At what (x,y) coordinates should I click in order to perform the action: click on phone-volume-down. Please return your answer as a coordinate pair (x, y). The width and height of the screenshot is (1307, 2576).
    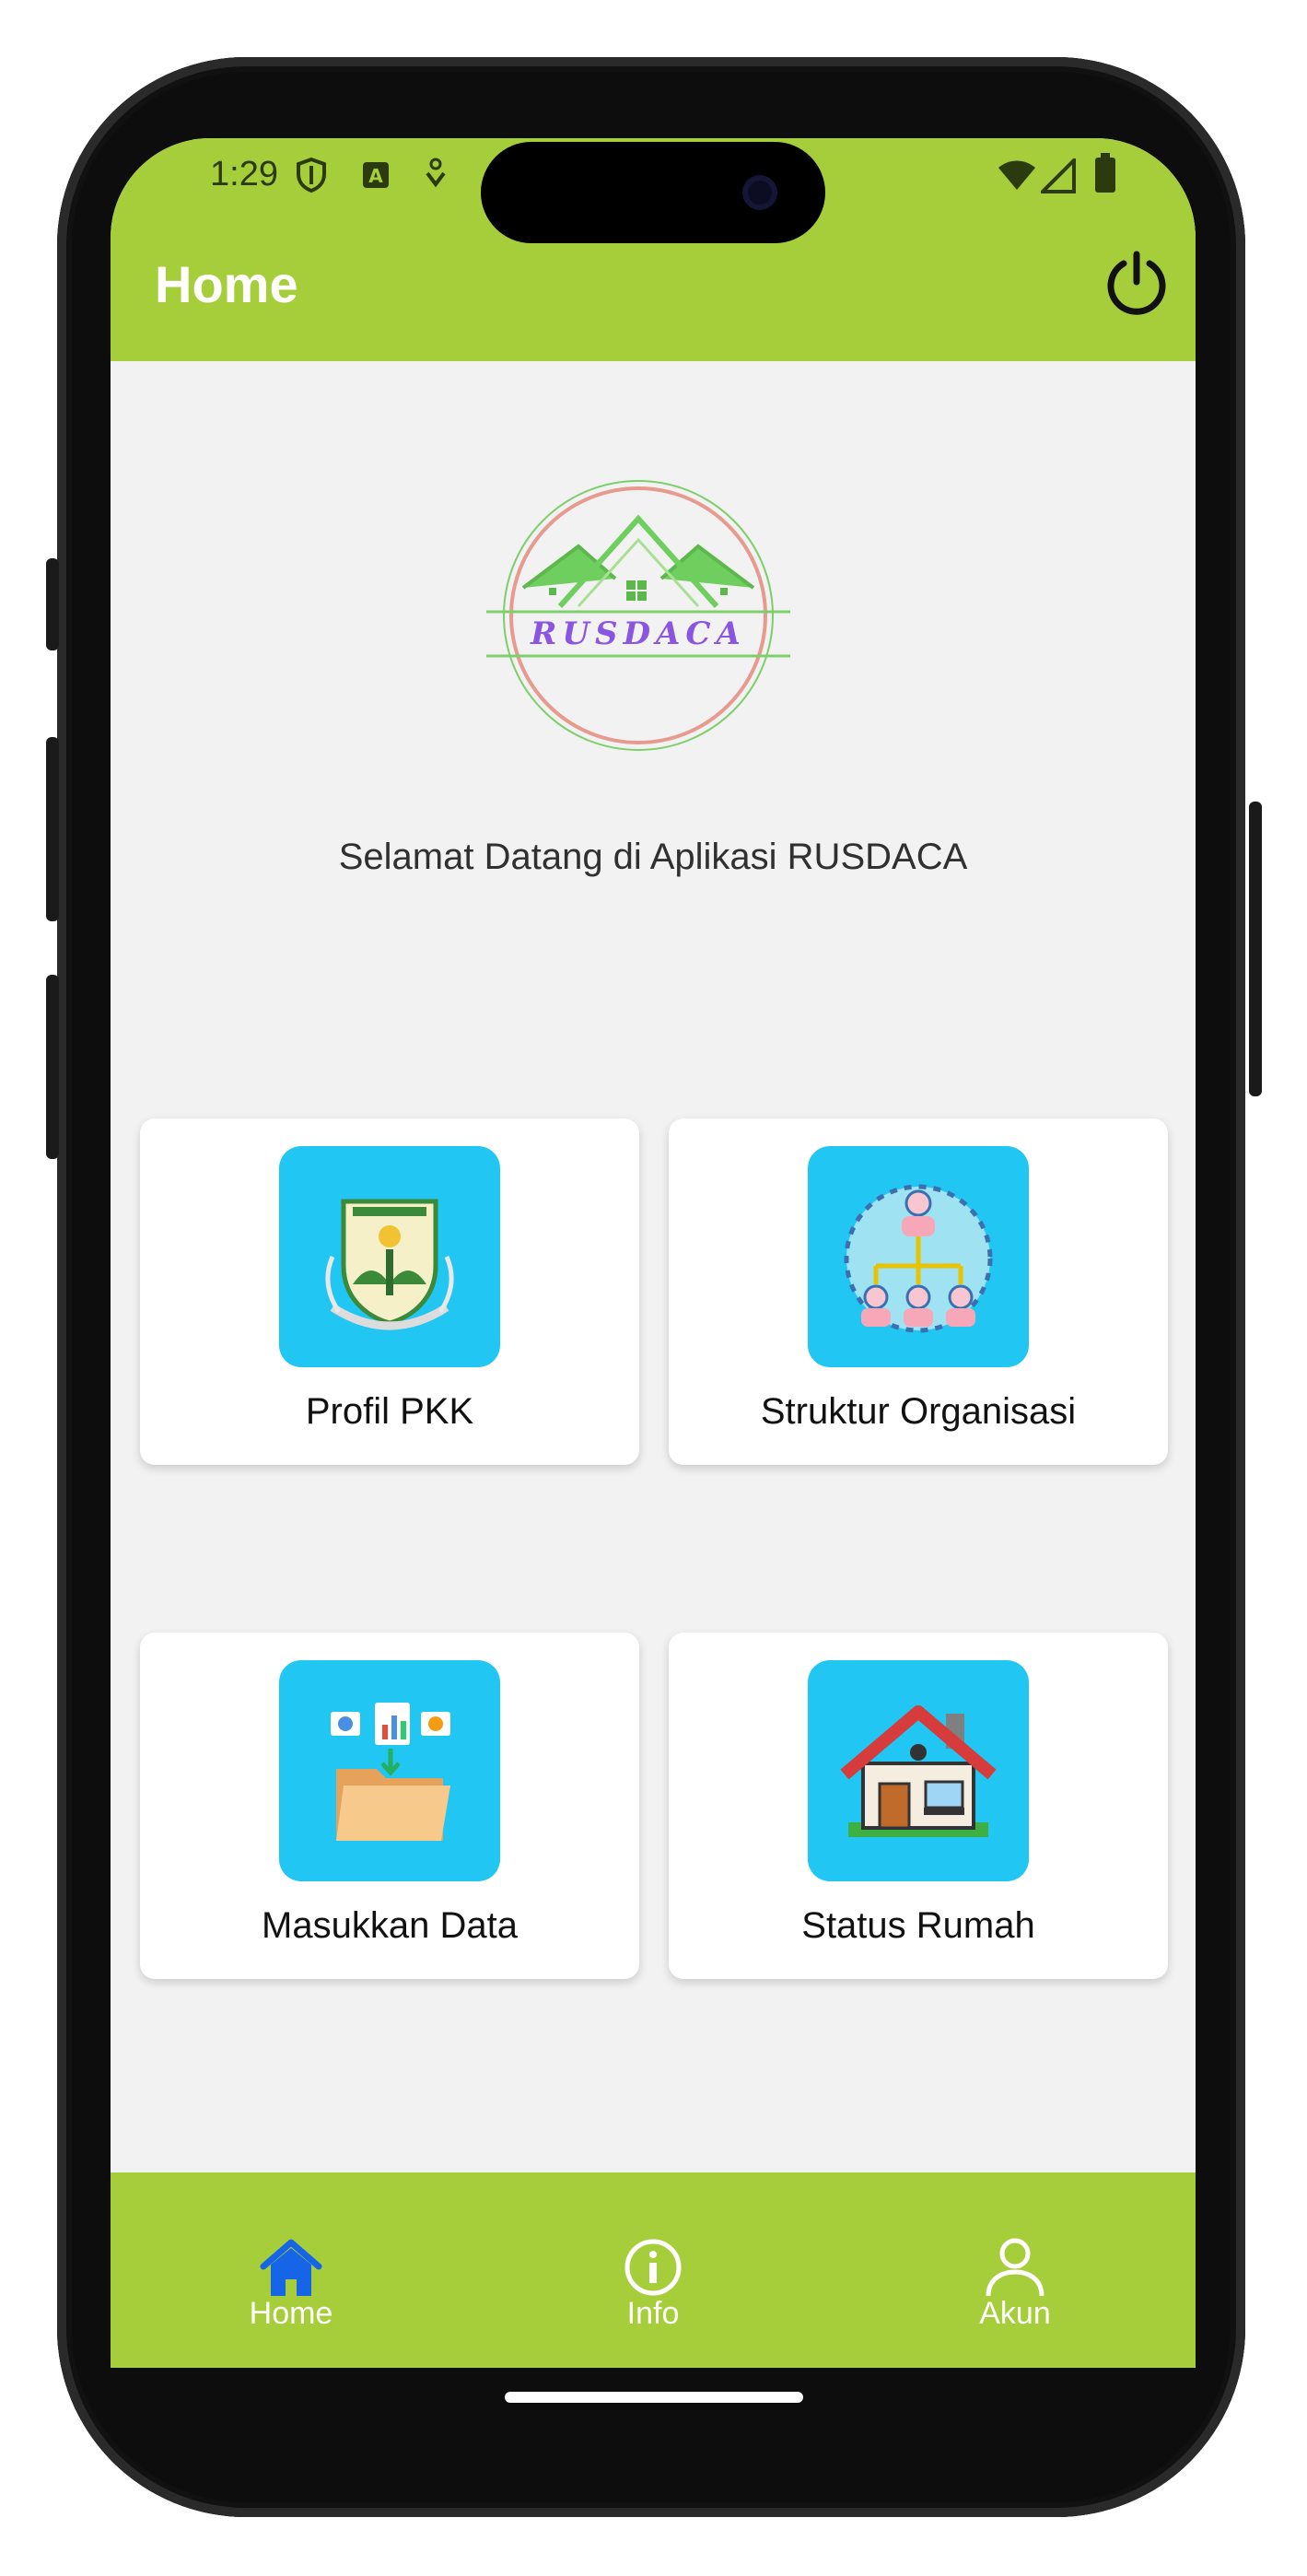
    Looking at the image, I should click on (53, 1067).